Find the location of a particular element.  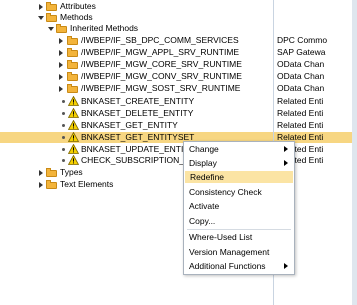

menu-item-label: Activate is located at coordinates (204, 206).